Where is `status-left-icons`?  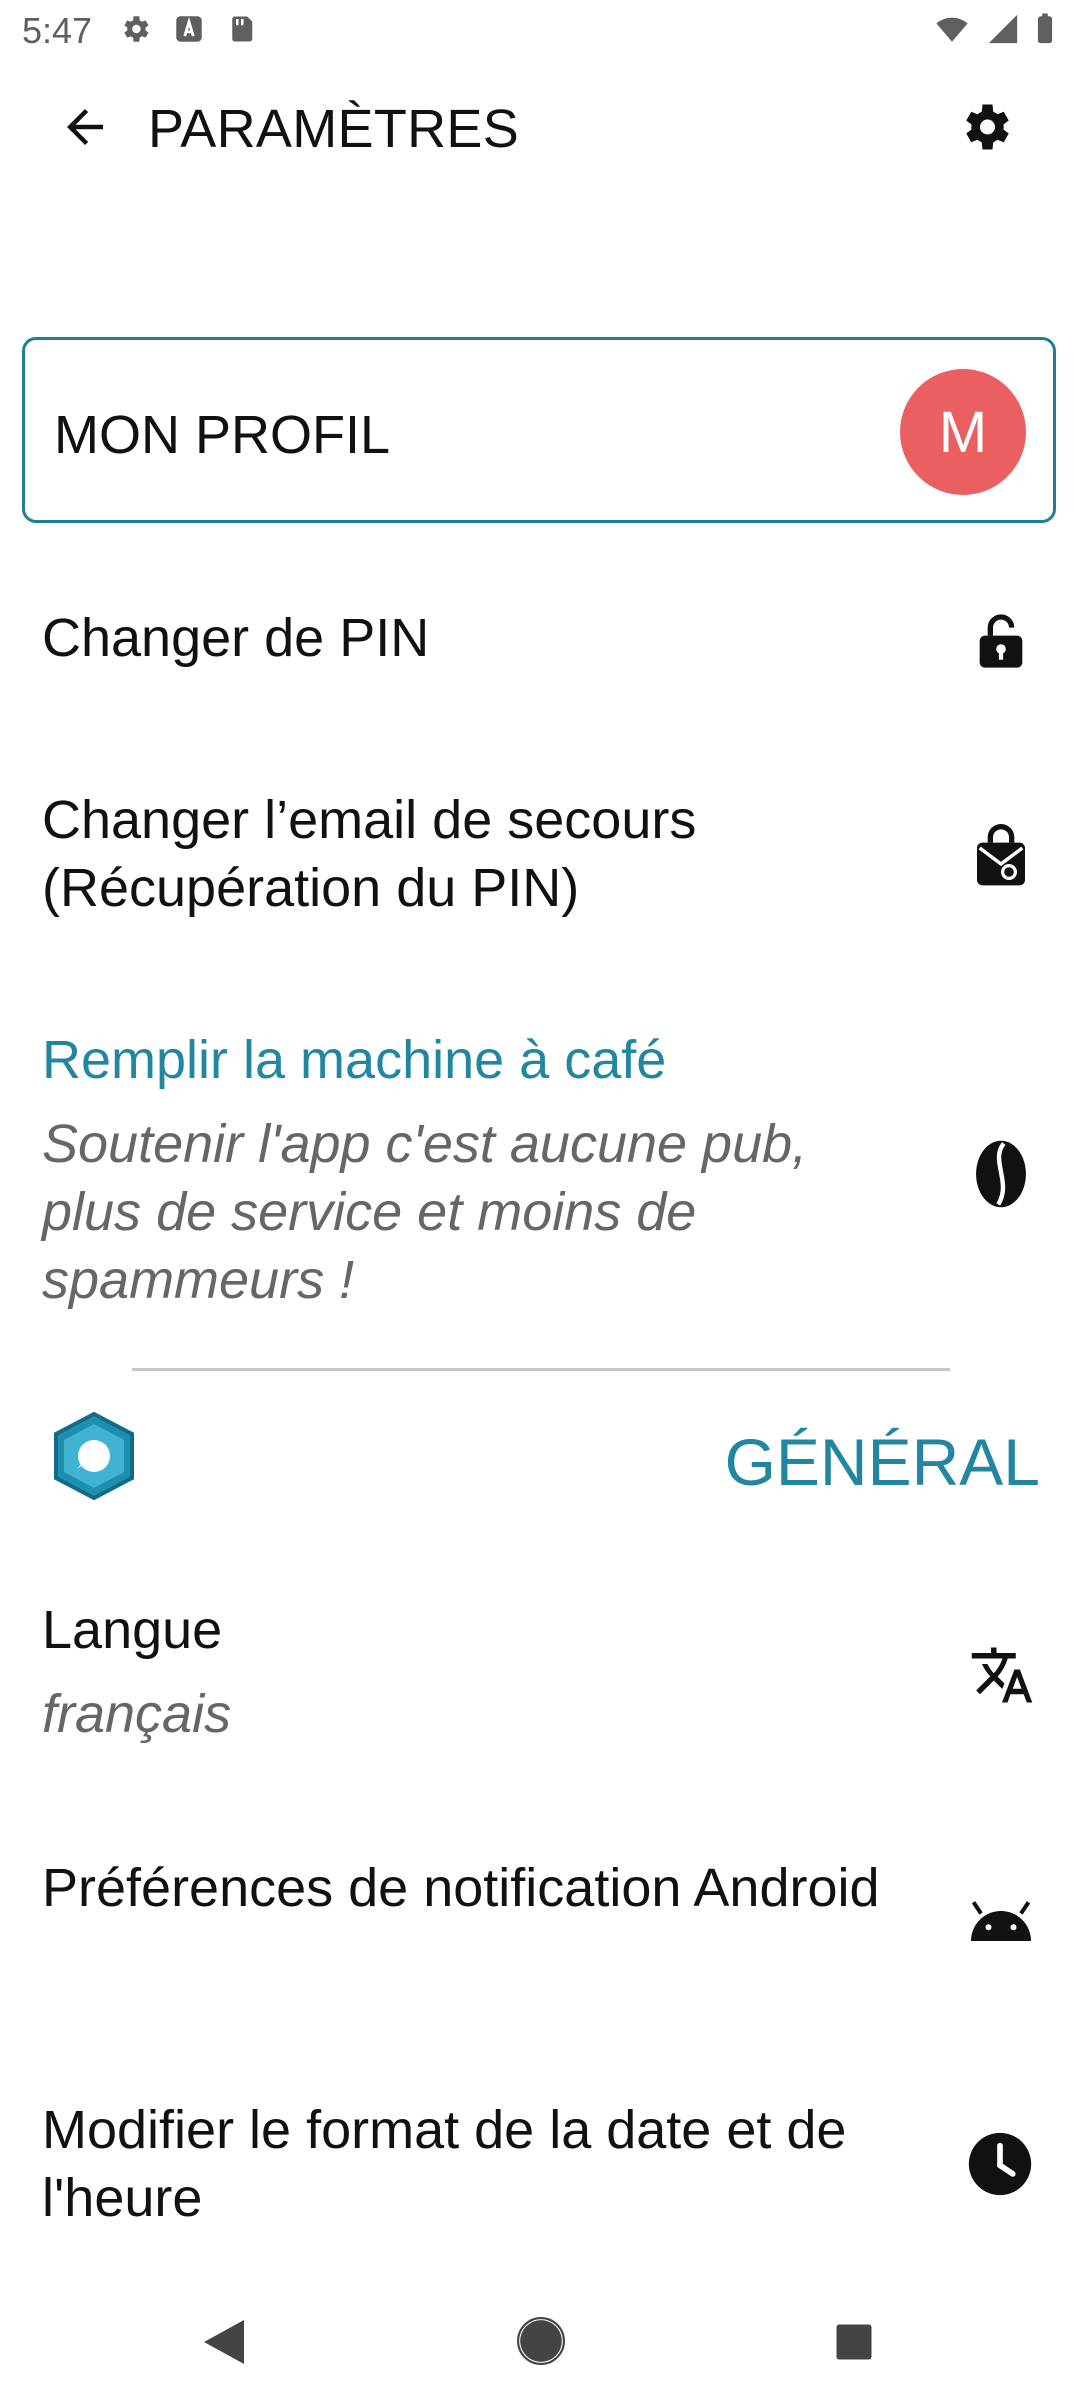 status-left-icons is located at coordinates (187, 29).